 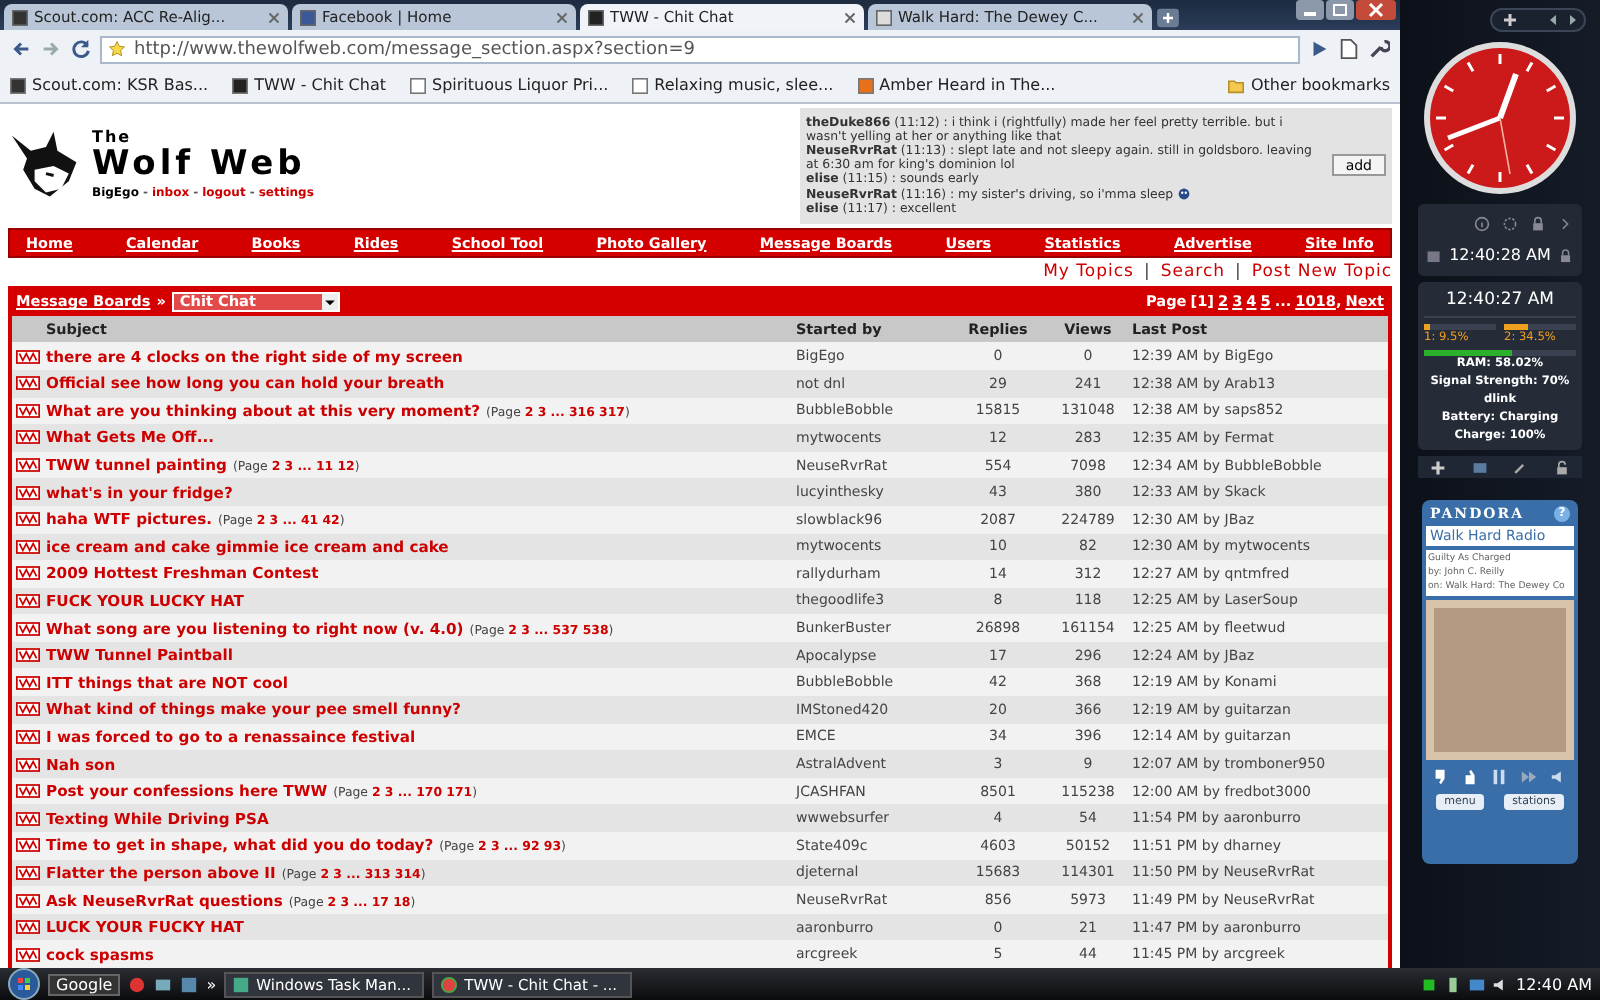 I want to click on digital-clock-time: 12:40:28 AM, so click(x=1500, y=255).